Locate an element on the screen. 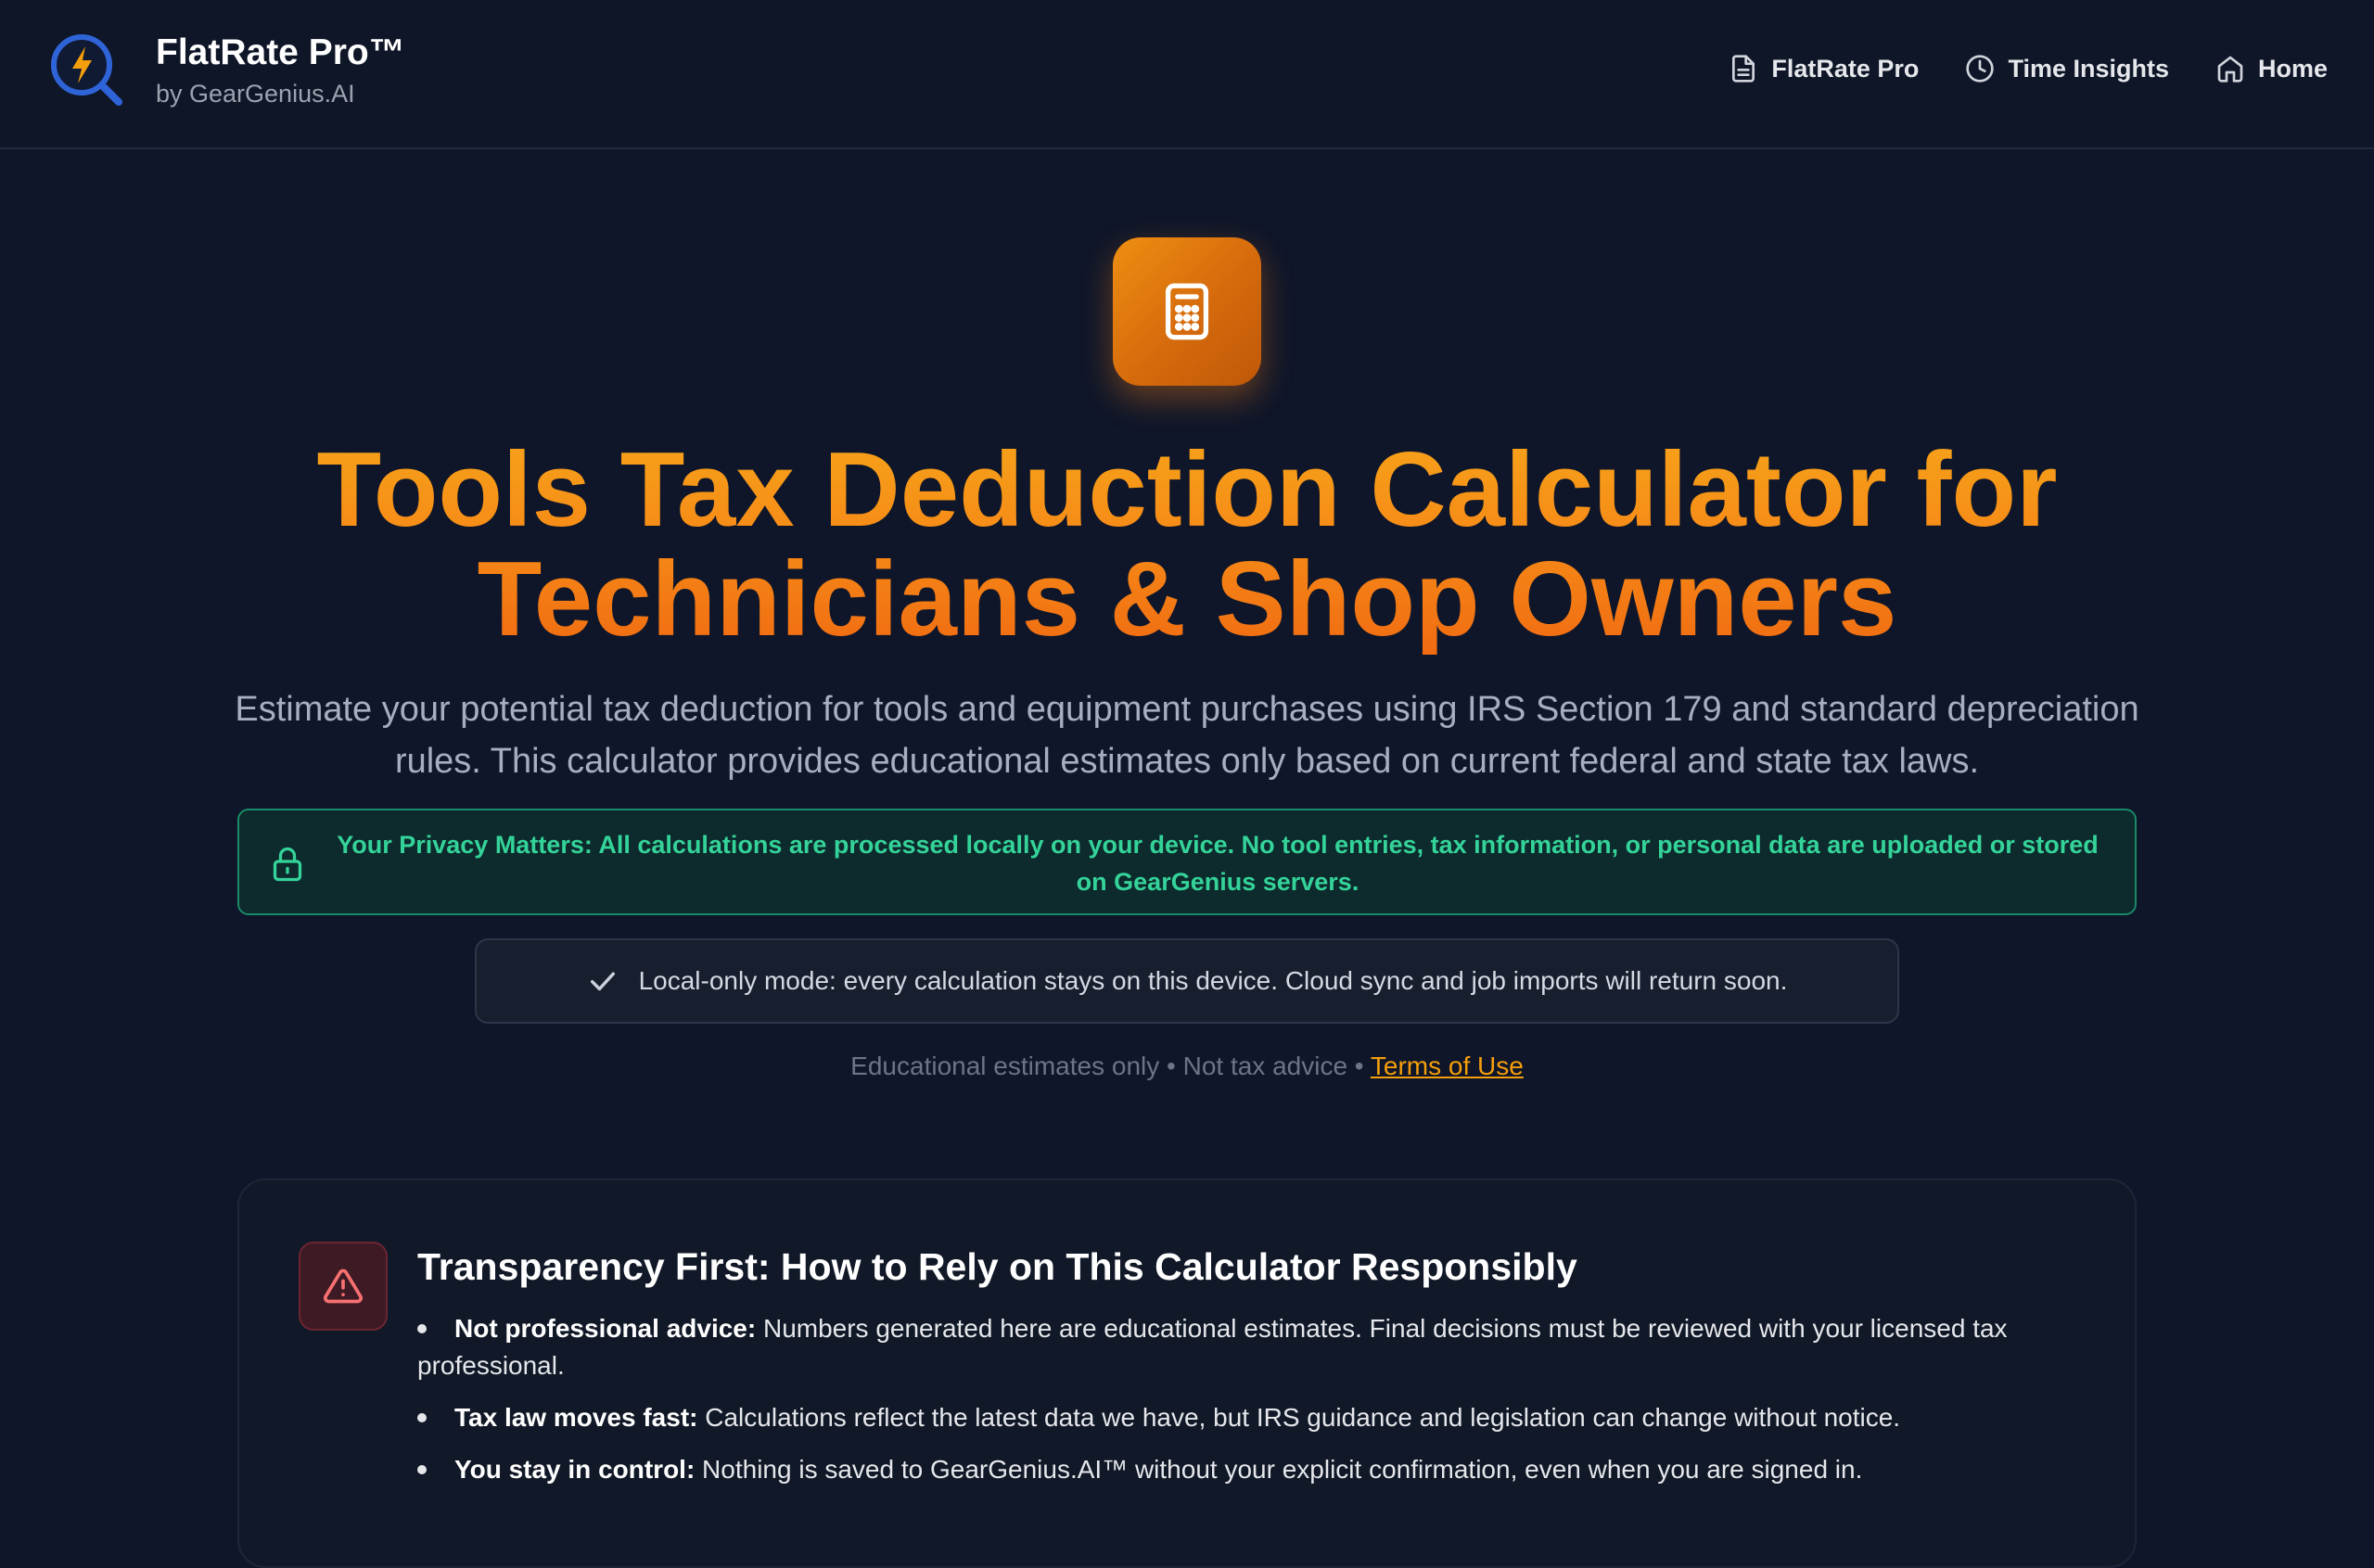 This screenshot has width=2374, height=1568. nav-item-time-insights: Time Insights is located at coordinates (2067, 68).